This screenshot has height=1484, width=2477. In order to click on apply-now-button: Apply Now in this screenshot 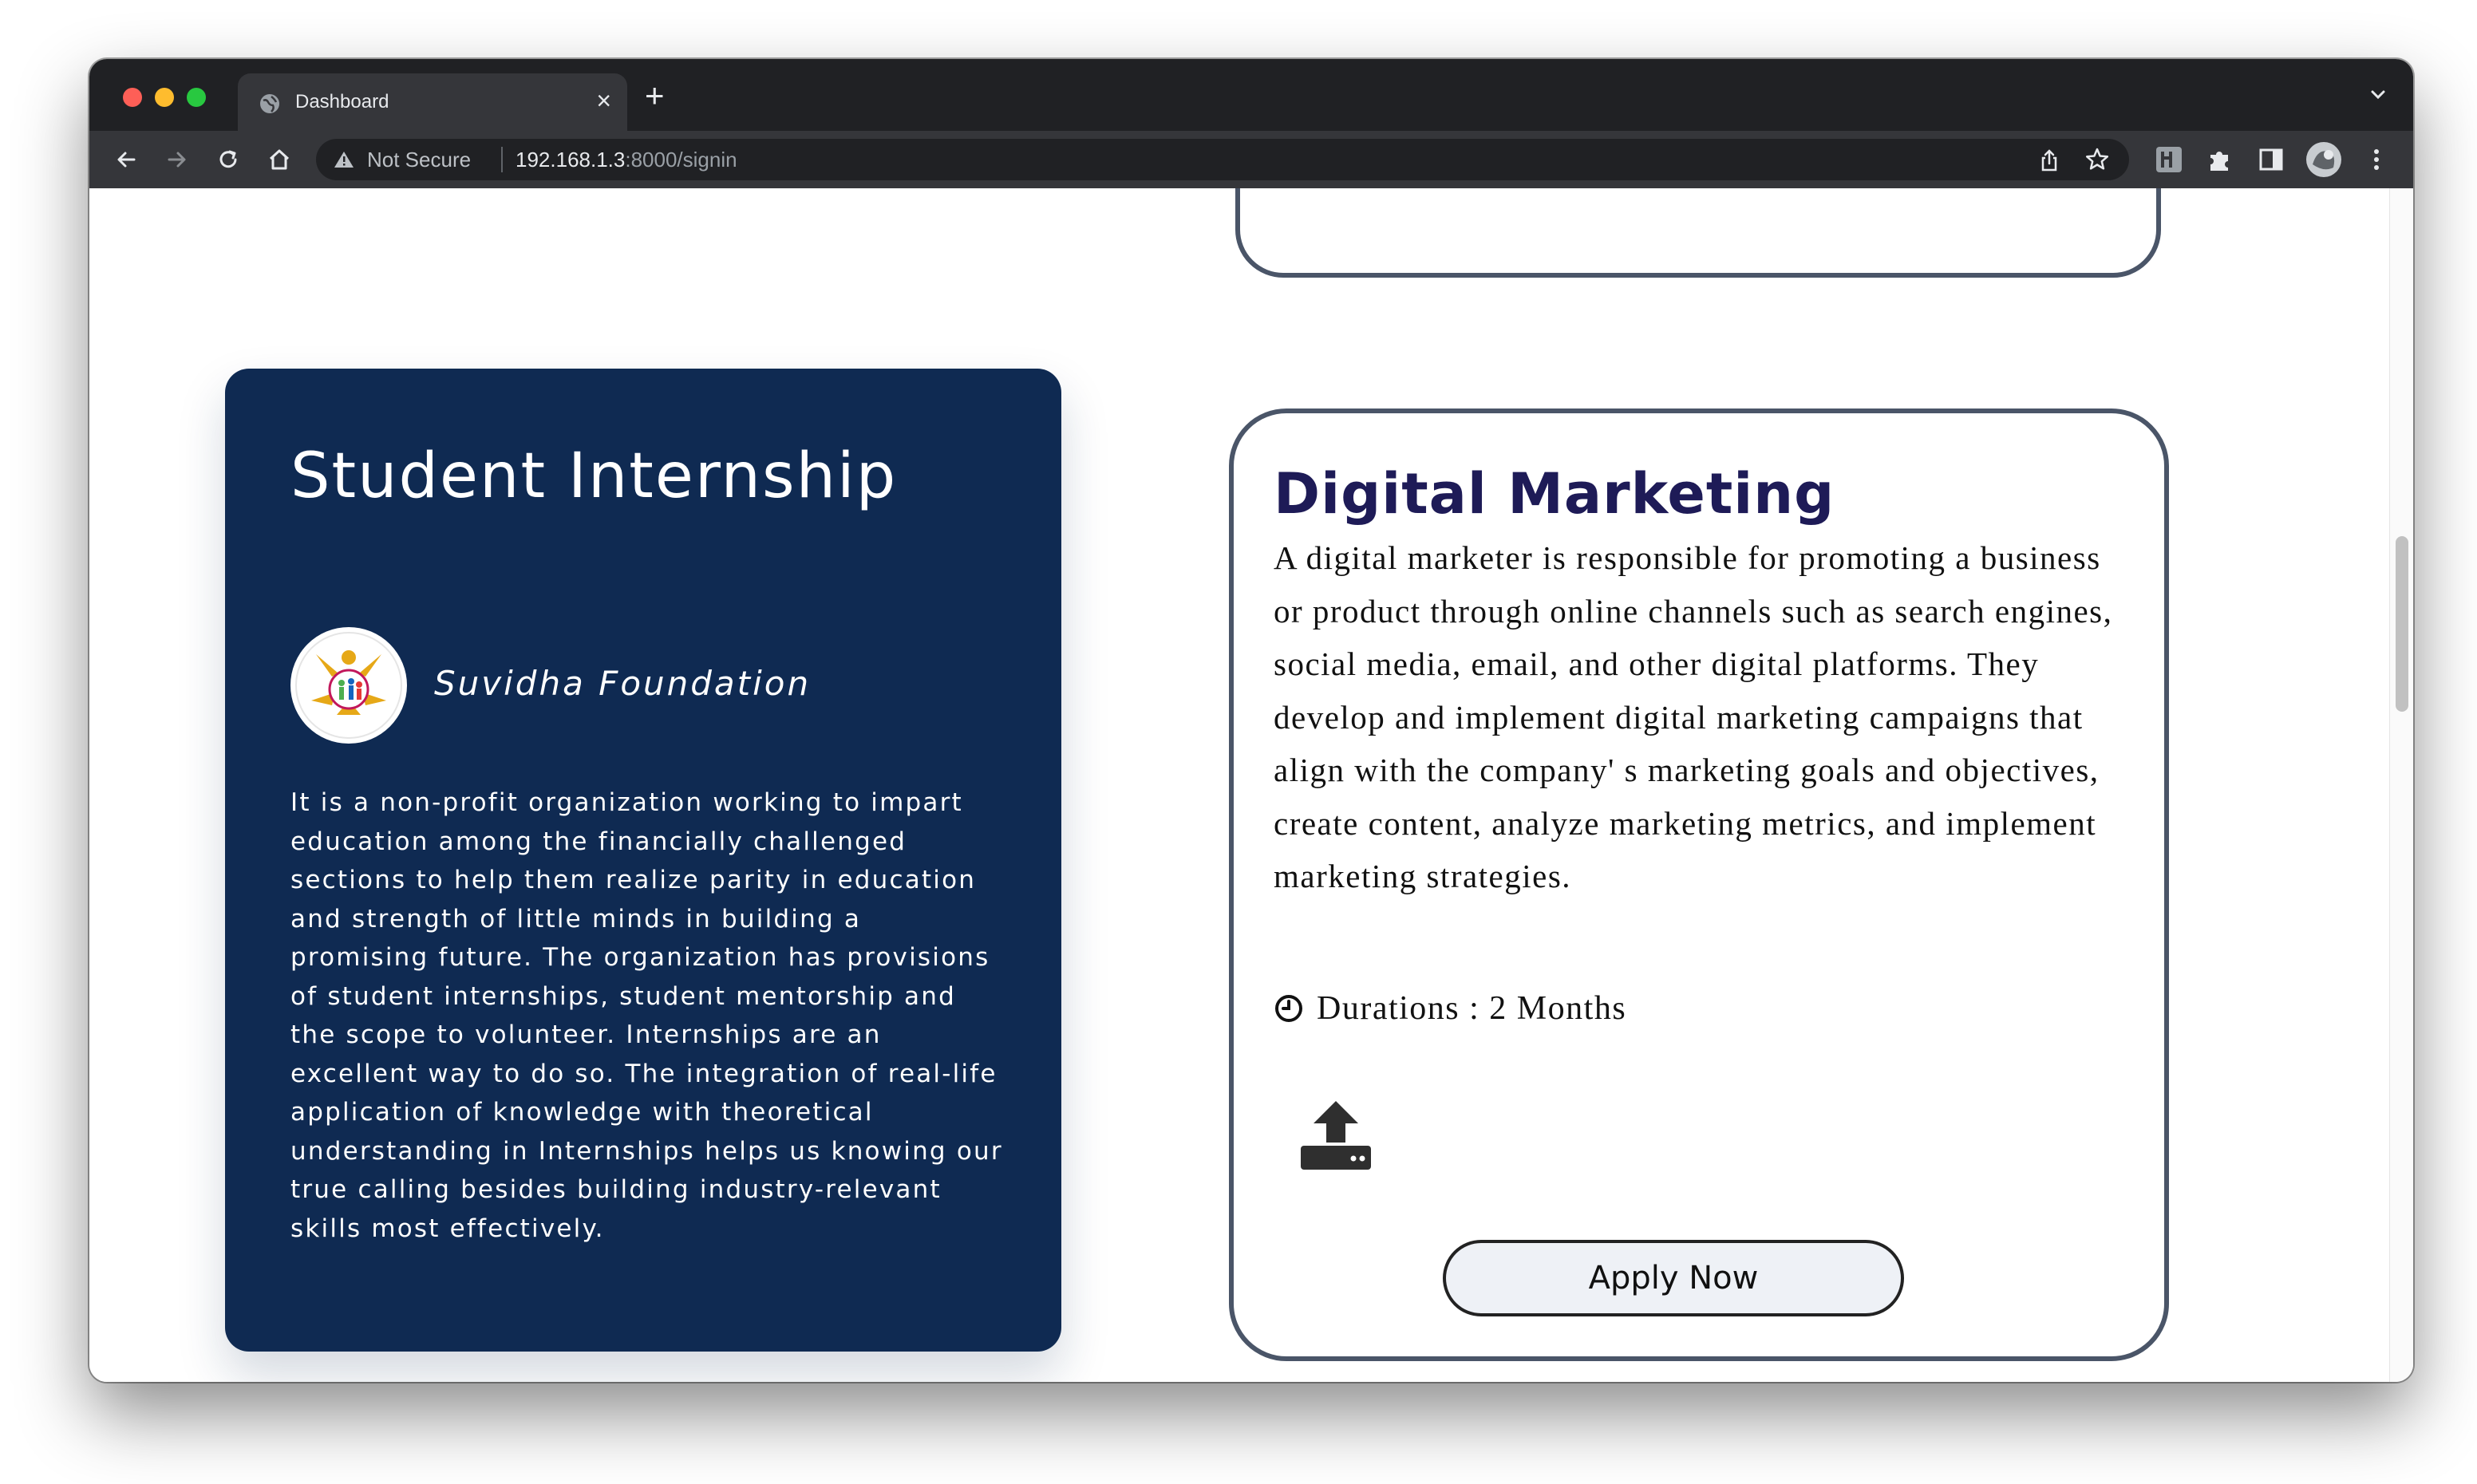, I will do `click(1673, 1278)`.